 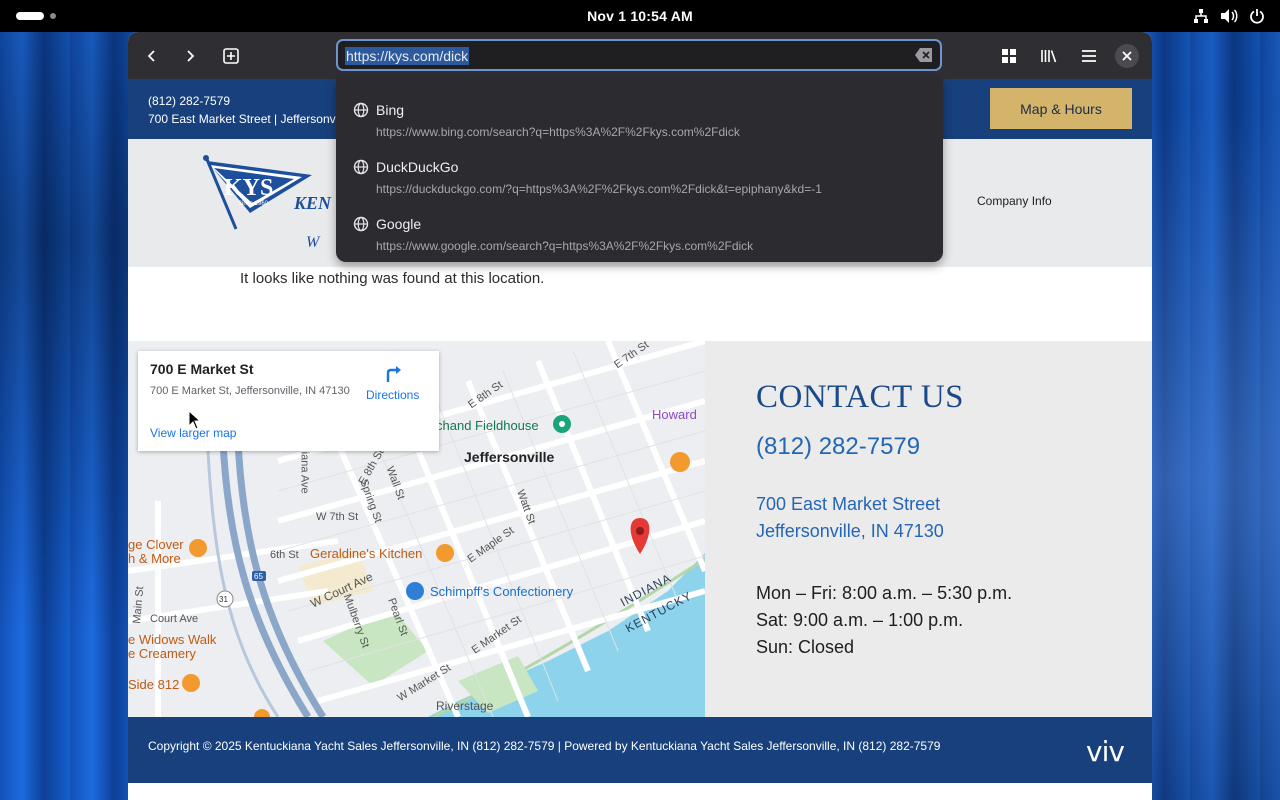 I want to click on map-label-w7th: W 7th St, so click(x=337, y=517).